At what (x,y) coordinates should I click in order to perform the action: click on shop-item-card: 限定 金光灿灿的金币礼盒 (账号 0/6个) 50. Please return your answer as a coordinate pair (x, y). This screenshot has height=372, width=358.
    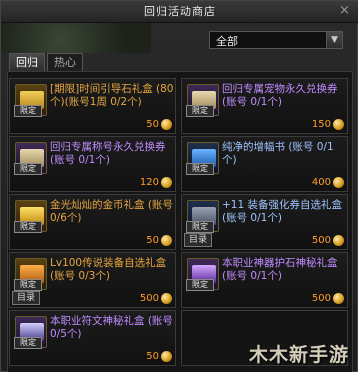
    Looking at the image, I should click on (92, 222).